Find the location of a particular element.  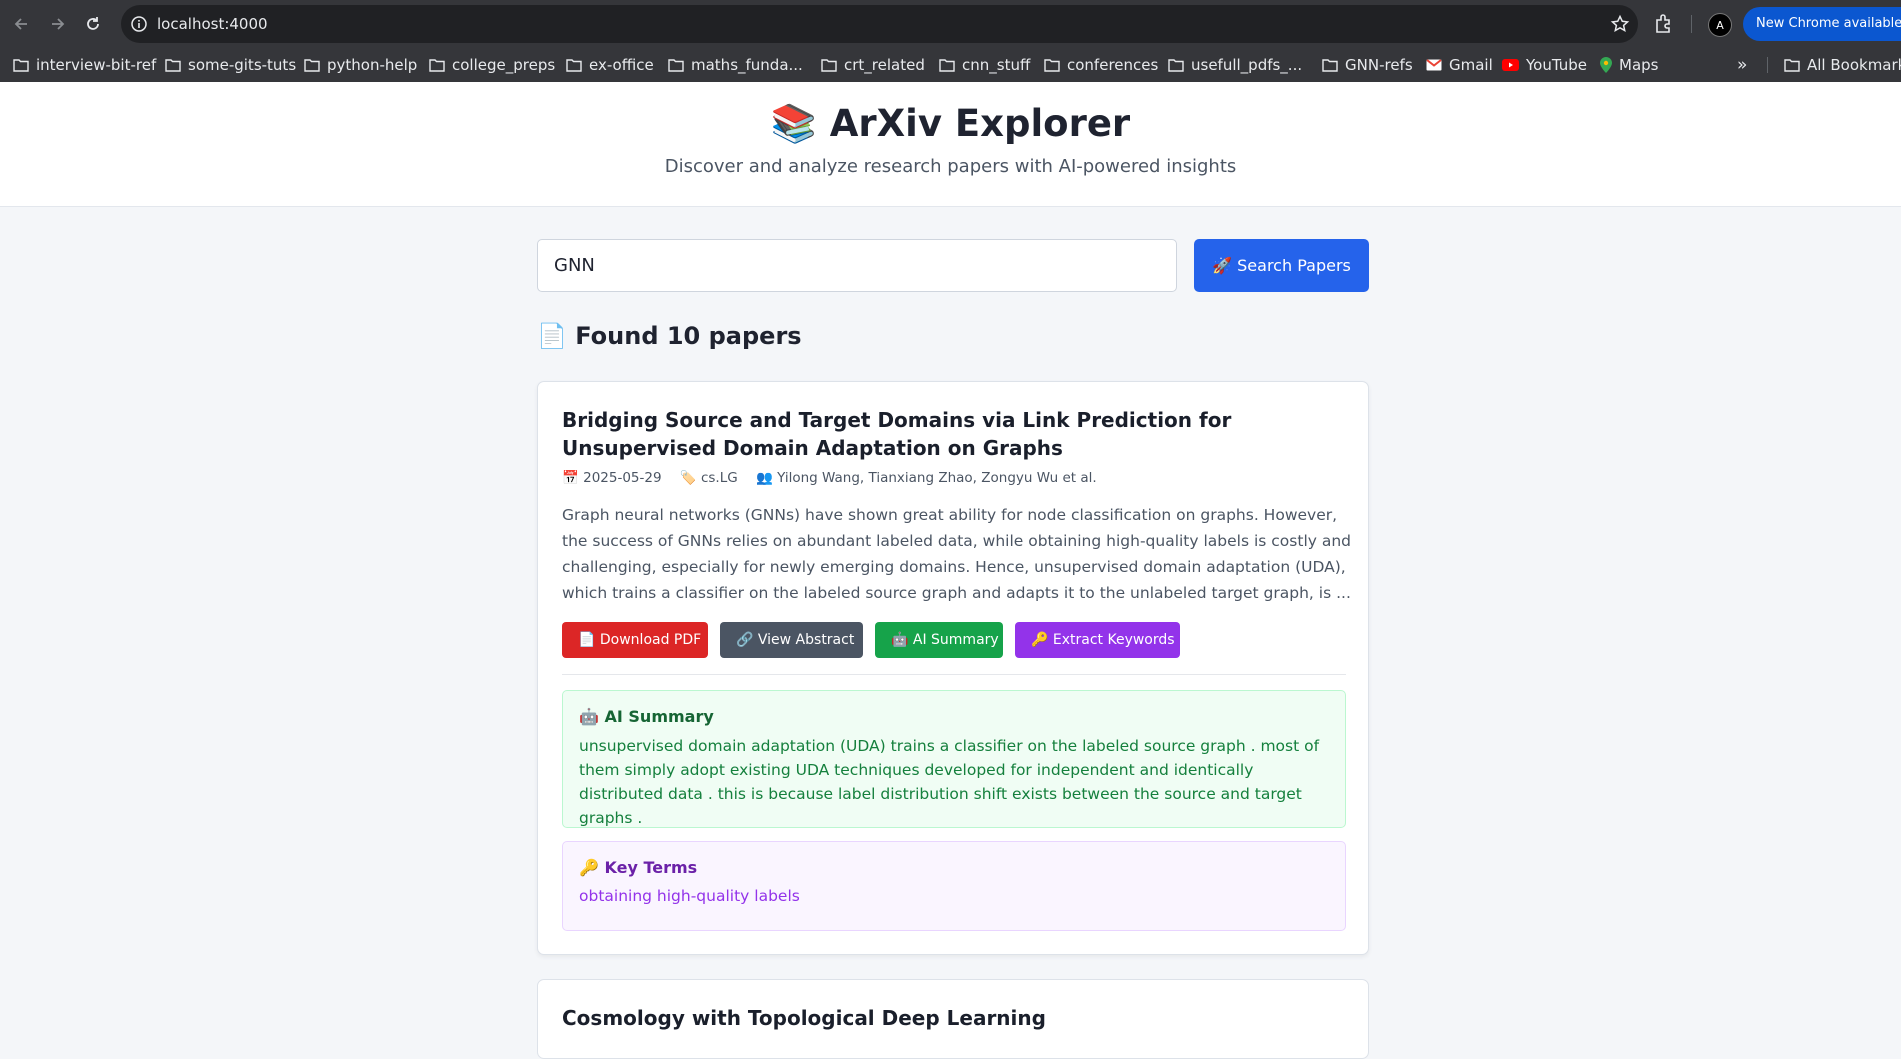

chrome-update-button: New Chrome available is located at coordinates (1822, 24).